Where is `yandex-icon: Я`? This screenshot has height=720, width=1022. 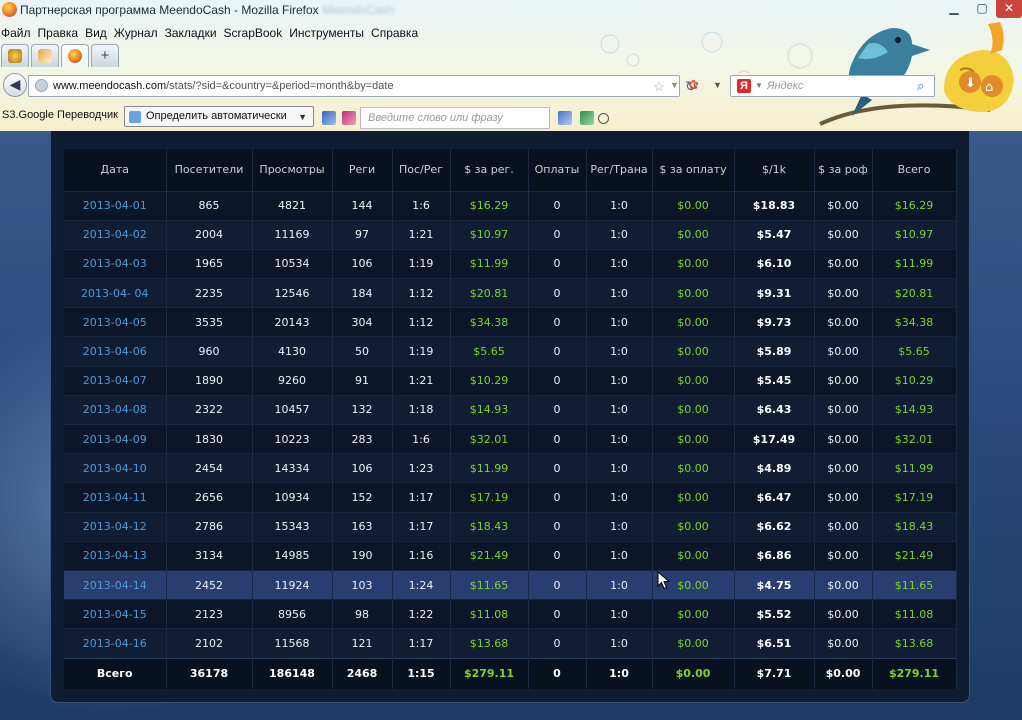
yandex-icon: Я is located at coordinates (744, 86).